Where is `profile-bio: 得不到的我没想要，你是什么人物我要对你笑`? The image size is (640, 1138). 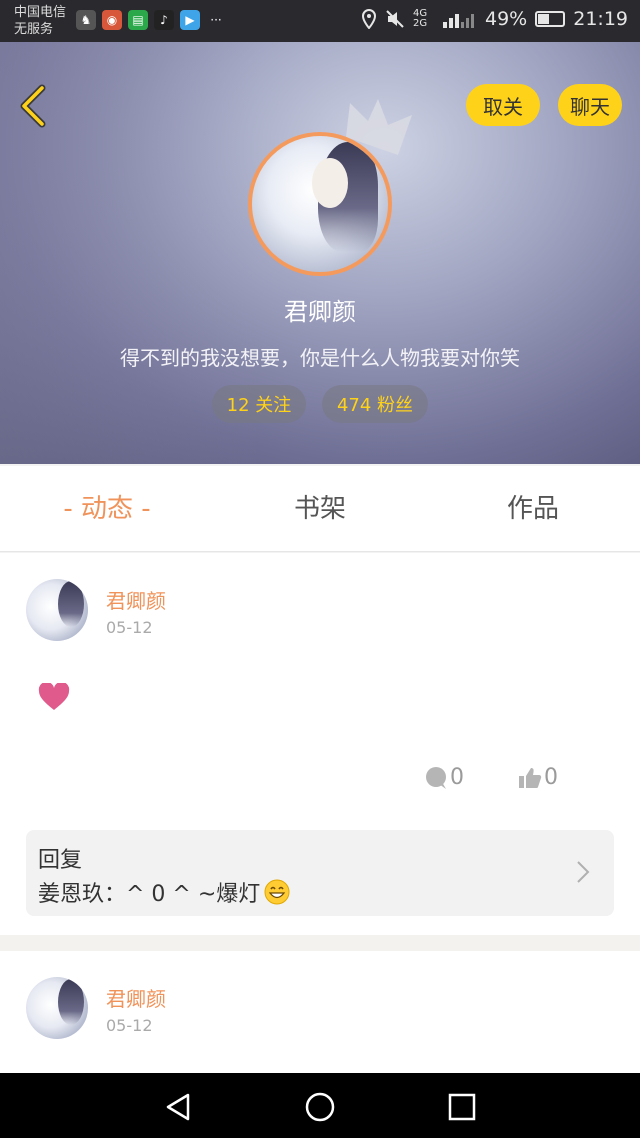
profile-bio: 得不到的我没想要，你是什么人物我要对你笑 is located at coordinates (320, 358).